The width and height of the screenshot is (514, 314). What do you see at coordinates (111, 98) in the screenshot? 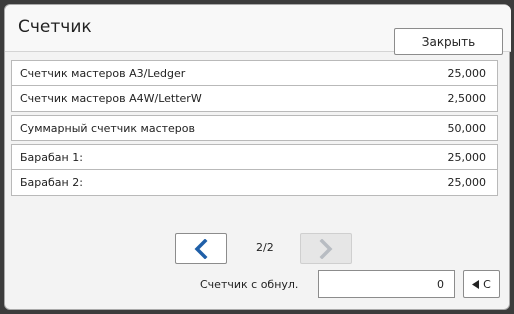
I see `counter-label: Счетчик мастеров A4W/LetterW` at bounding box center [111, 98].